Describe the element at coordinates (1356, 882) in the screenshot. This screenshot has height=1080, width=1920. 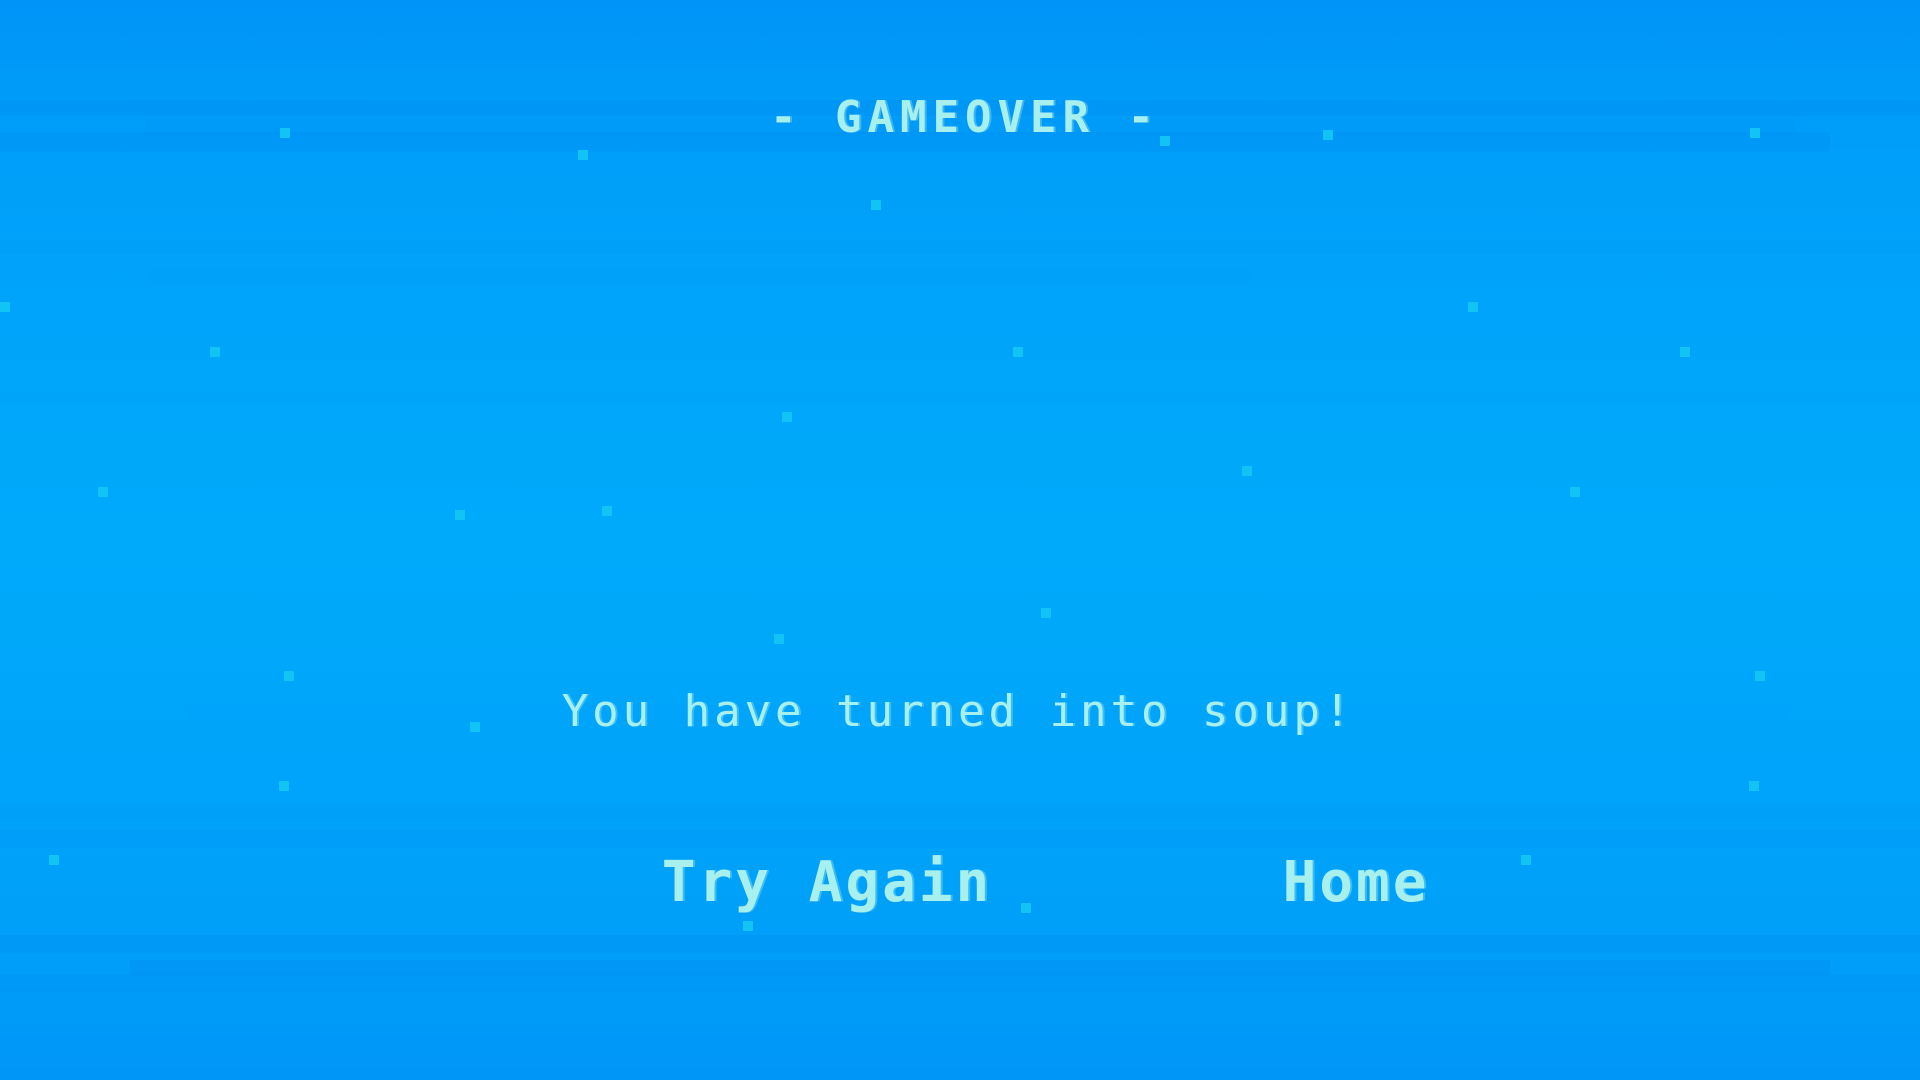
I see `home-button: Home` at that location.